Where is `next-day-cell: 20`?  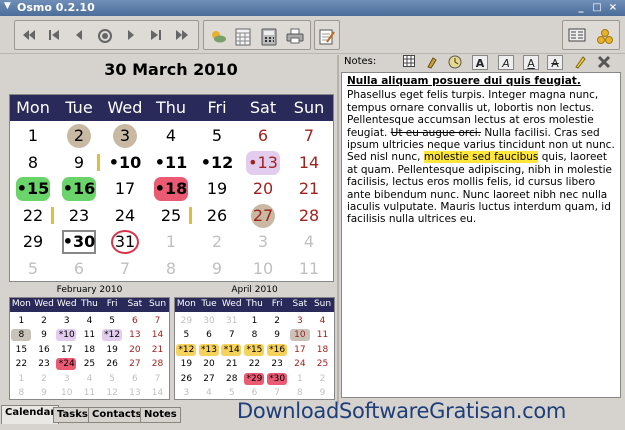
next-day-cell: 20 is located at coordinates (209, 364).